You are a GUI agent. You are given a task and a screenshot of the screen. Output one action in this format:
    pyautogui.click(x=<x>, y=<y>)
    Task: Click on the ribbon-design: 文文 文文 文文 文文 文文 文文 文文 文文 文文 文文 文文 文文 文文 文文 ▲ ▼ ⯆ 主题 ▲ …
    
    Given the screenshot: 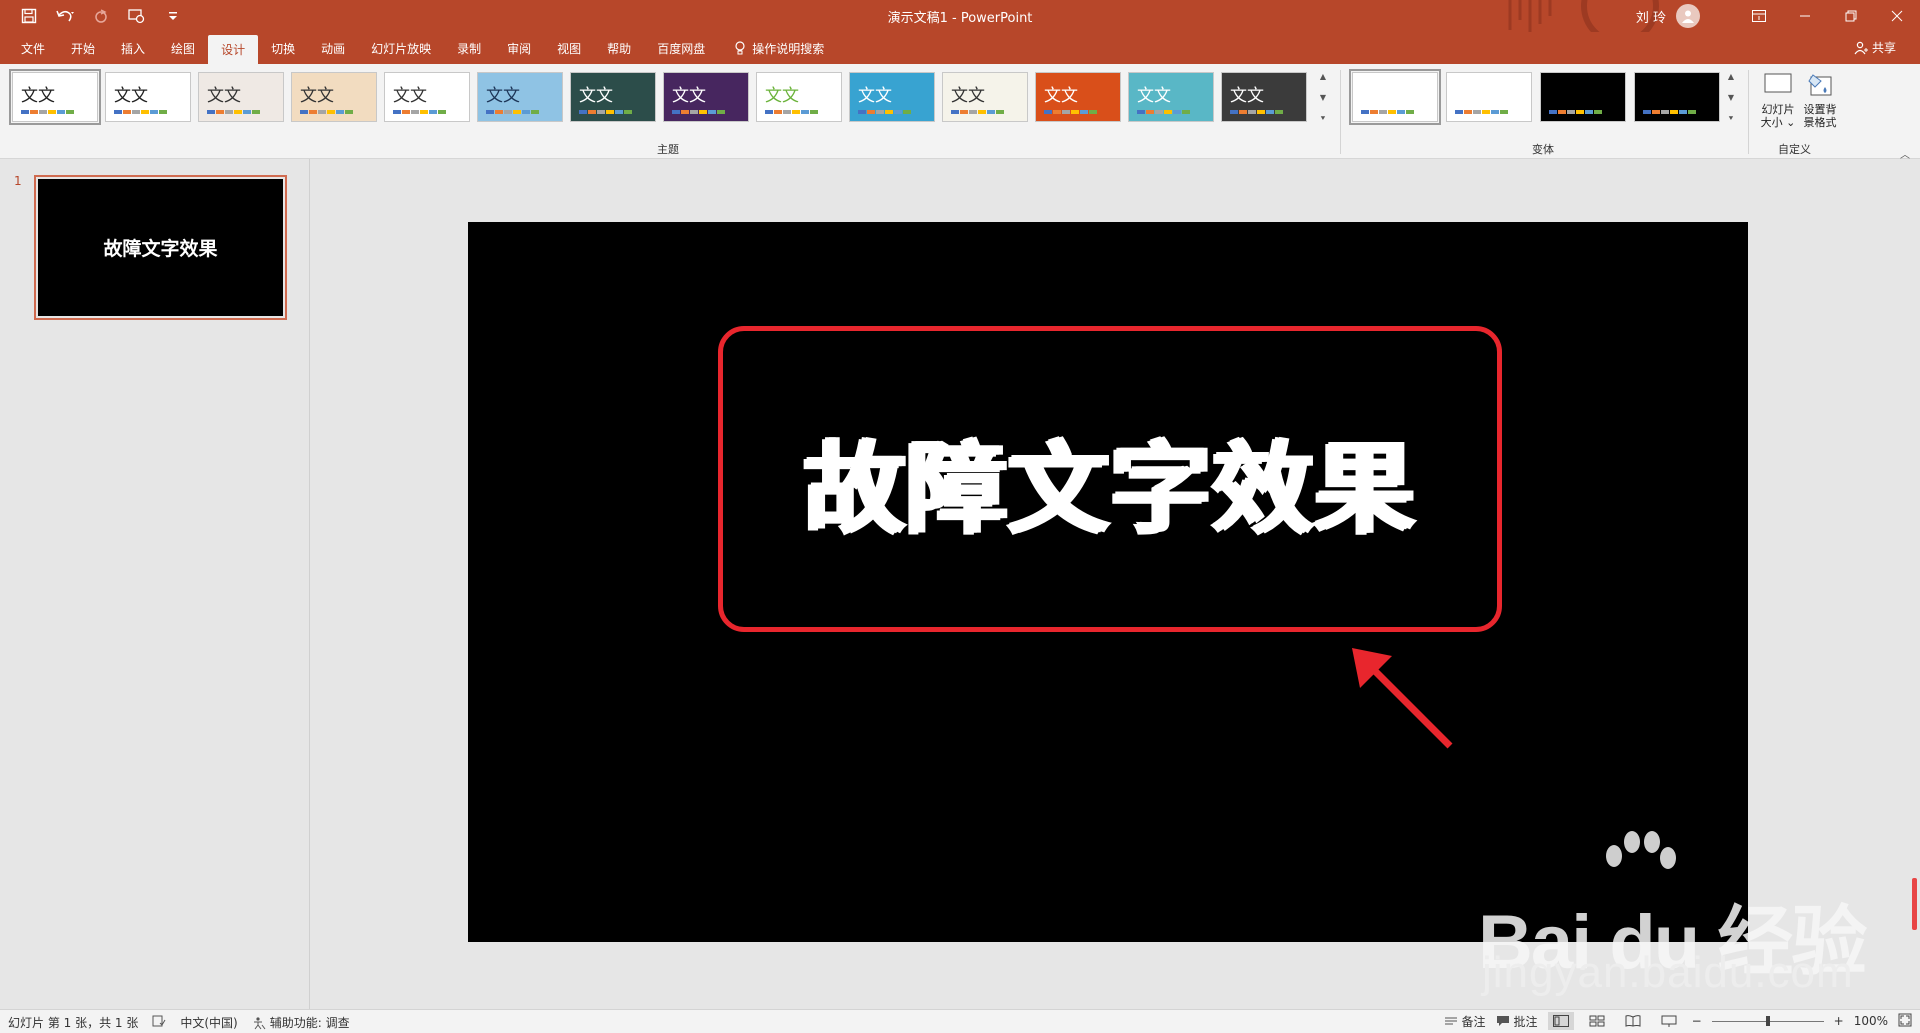 What is the action you would take?
    pyautogui.click(x=960, y=112)
    